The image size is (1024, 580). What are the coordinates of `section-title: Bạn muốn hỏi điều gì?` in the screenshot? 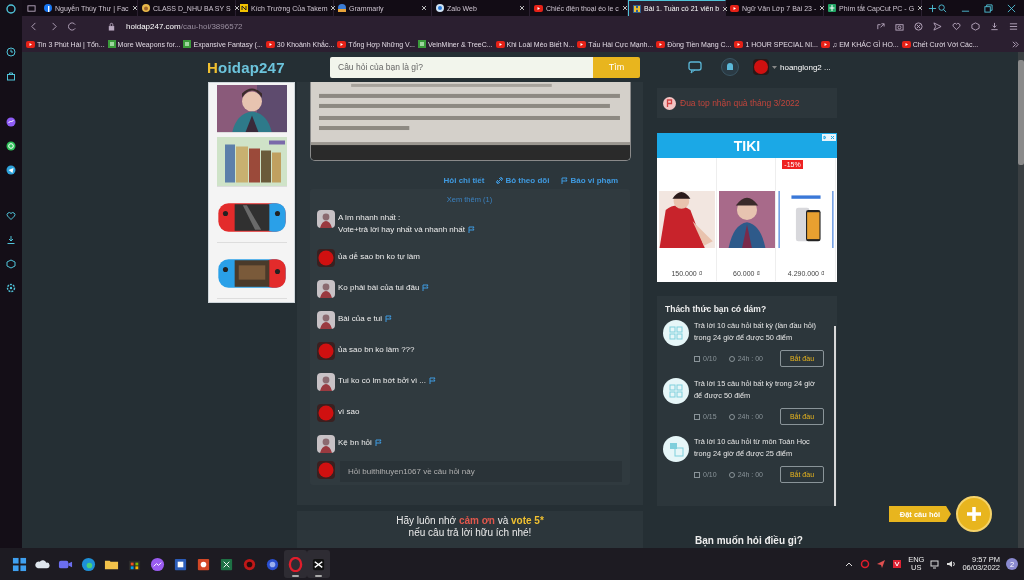 It's located at (749, 540).